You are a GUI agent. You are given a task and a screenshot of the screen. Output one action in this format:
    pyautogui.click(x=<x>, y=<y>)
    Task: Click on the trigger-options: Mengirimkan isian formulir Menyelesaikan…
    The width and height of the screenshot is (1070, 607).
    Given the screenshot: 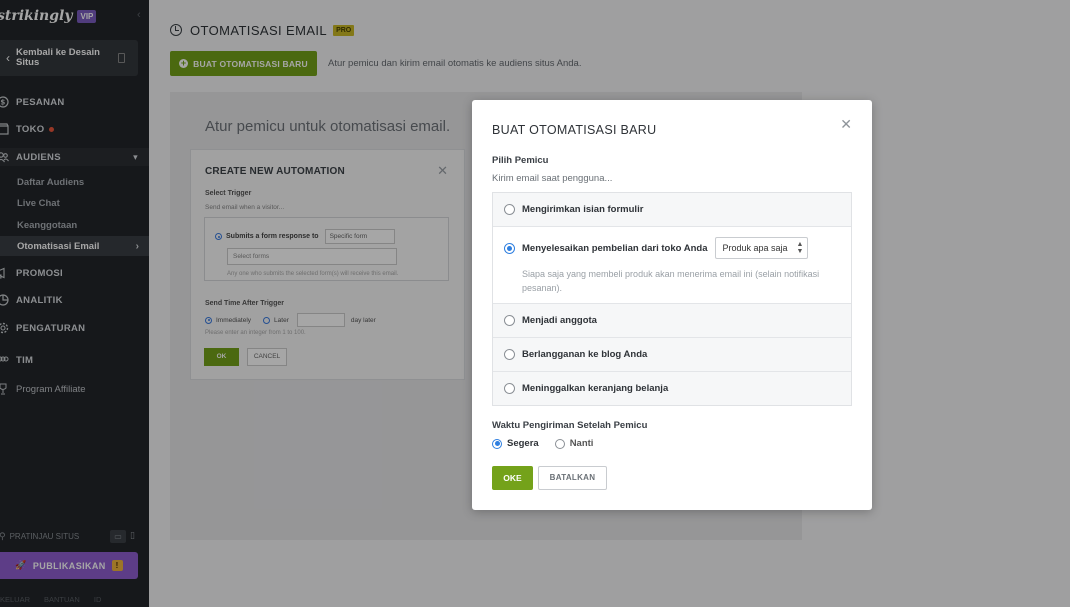 What is the action you would take?
    pyautogui.click(x=672, y=299)
    